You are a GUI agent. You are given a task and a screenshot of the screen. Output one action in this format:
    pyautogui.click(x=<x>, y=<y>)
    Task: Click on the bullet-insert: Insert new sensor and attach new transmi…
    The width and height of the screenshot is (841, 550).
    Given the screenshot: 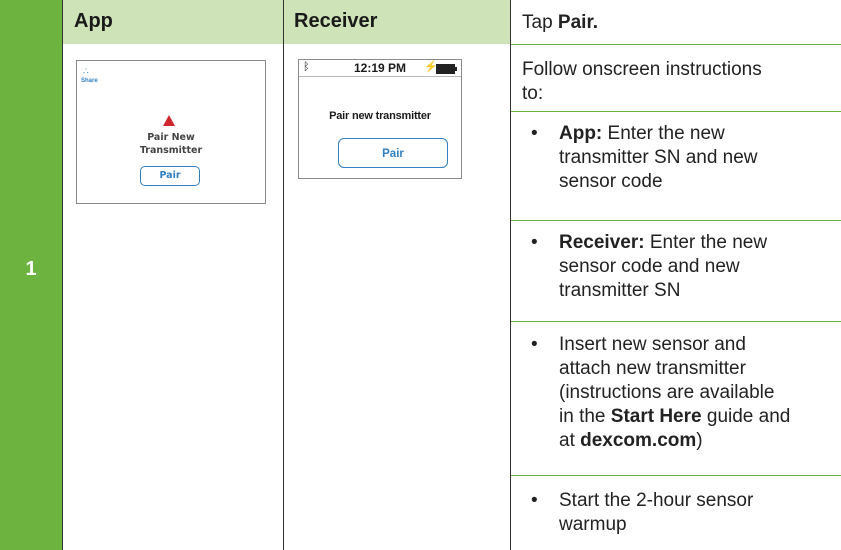 What is the action you would take?
    pyautogui.click(x=674, y=393)
    